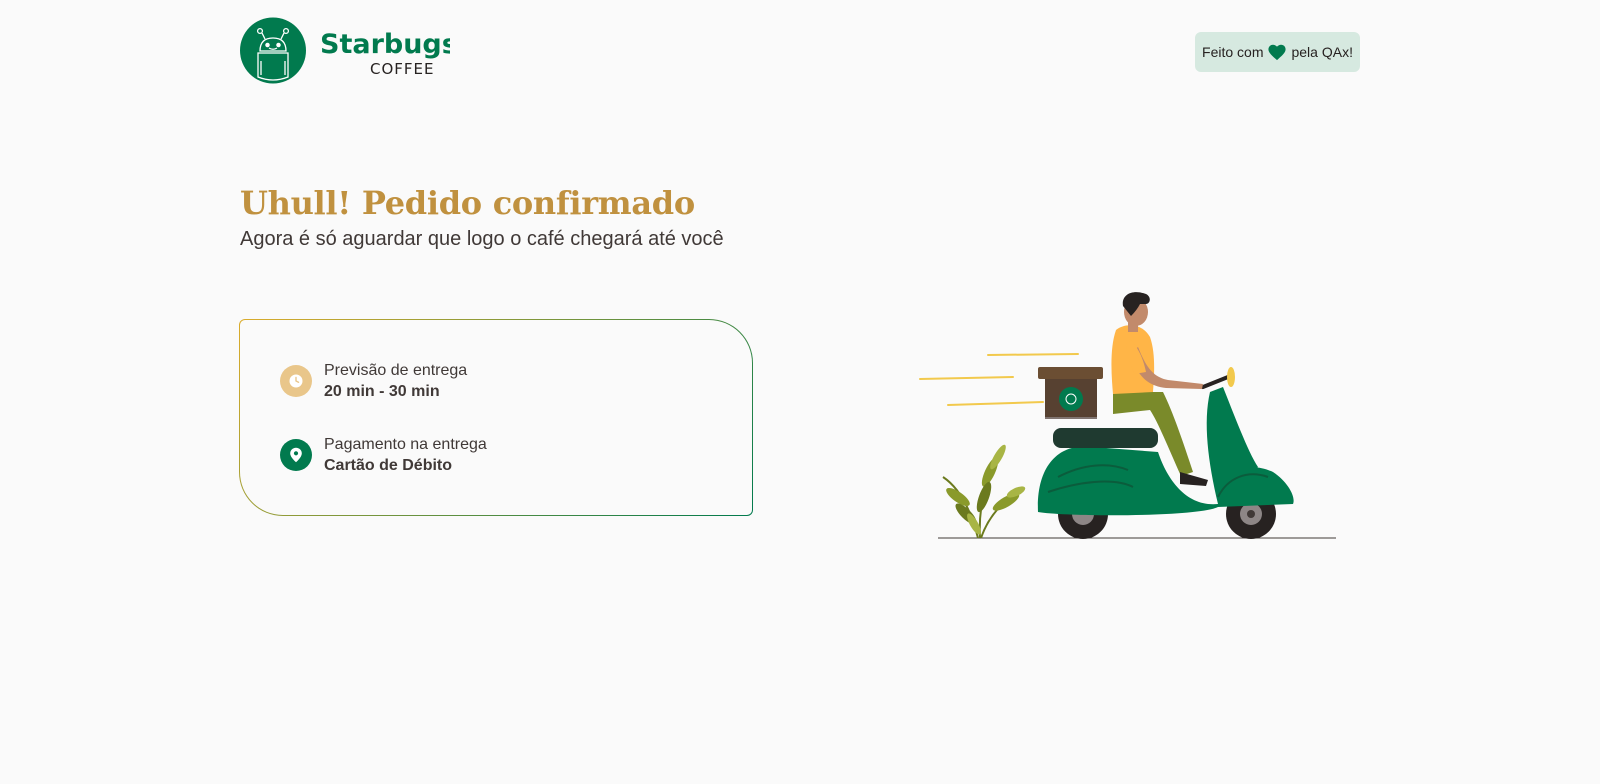 The width and height of the screenshot is (1600, 784). Describe the element at coordinates (1127, 415) in the screenshot. I see `delivery-scooter-illustration` at that location.